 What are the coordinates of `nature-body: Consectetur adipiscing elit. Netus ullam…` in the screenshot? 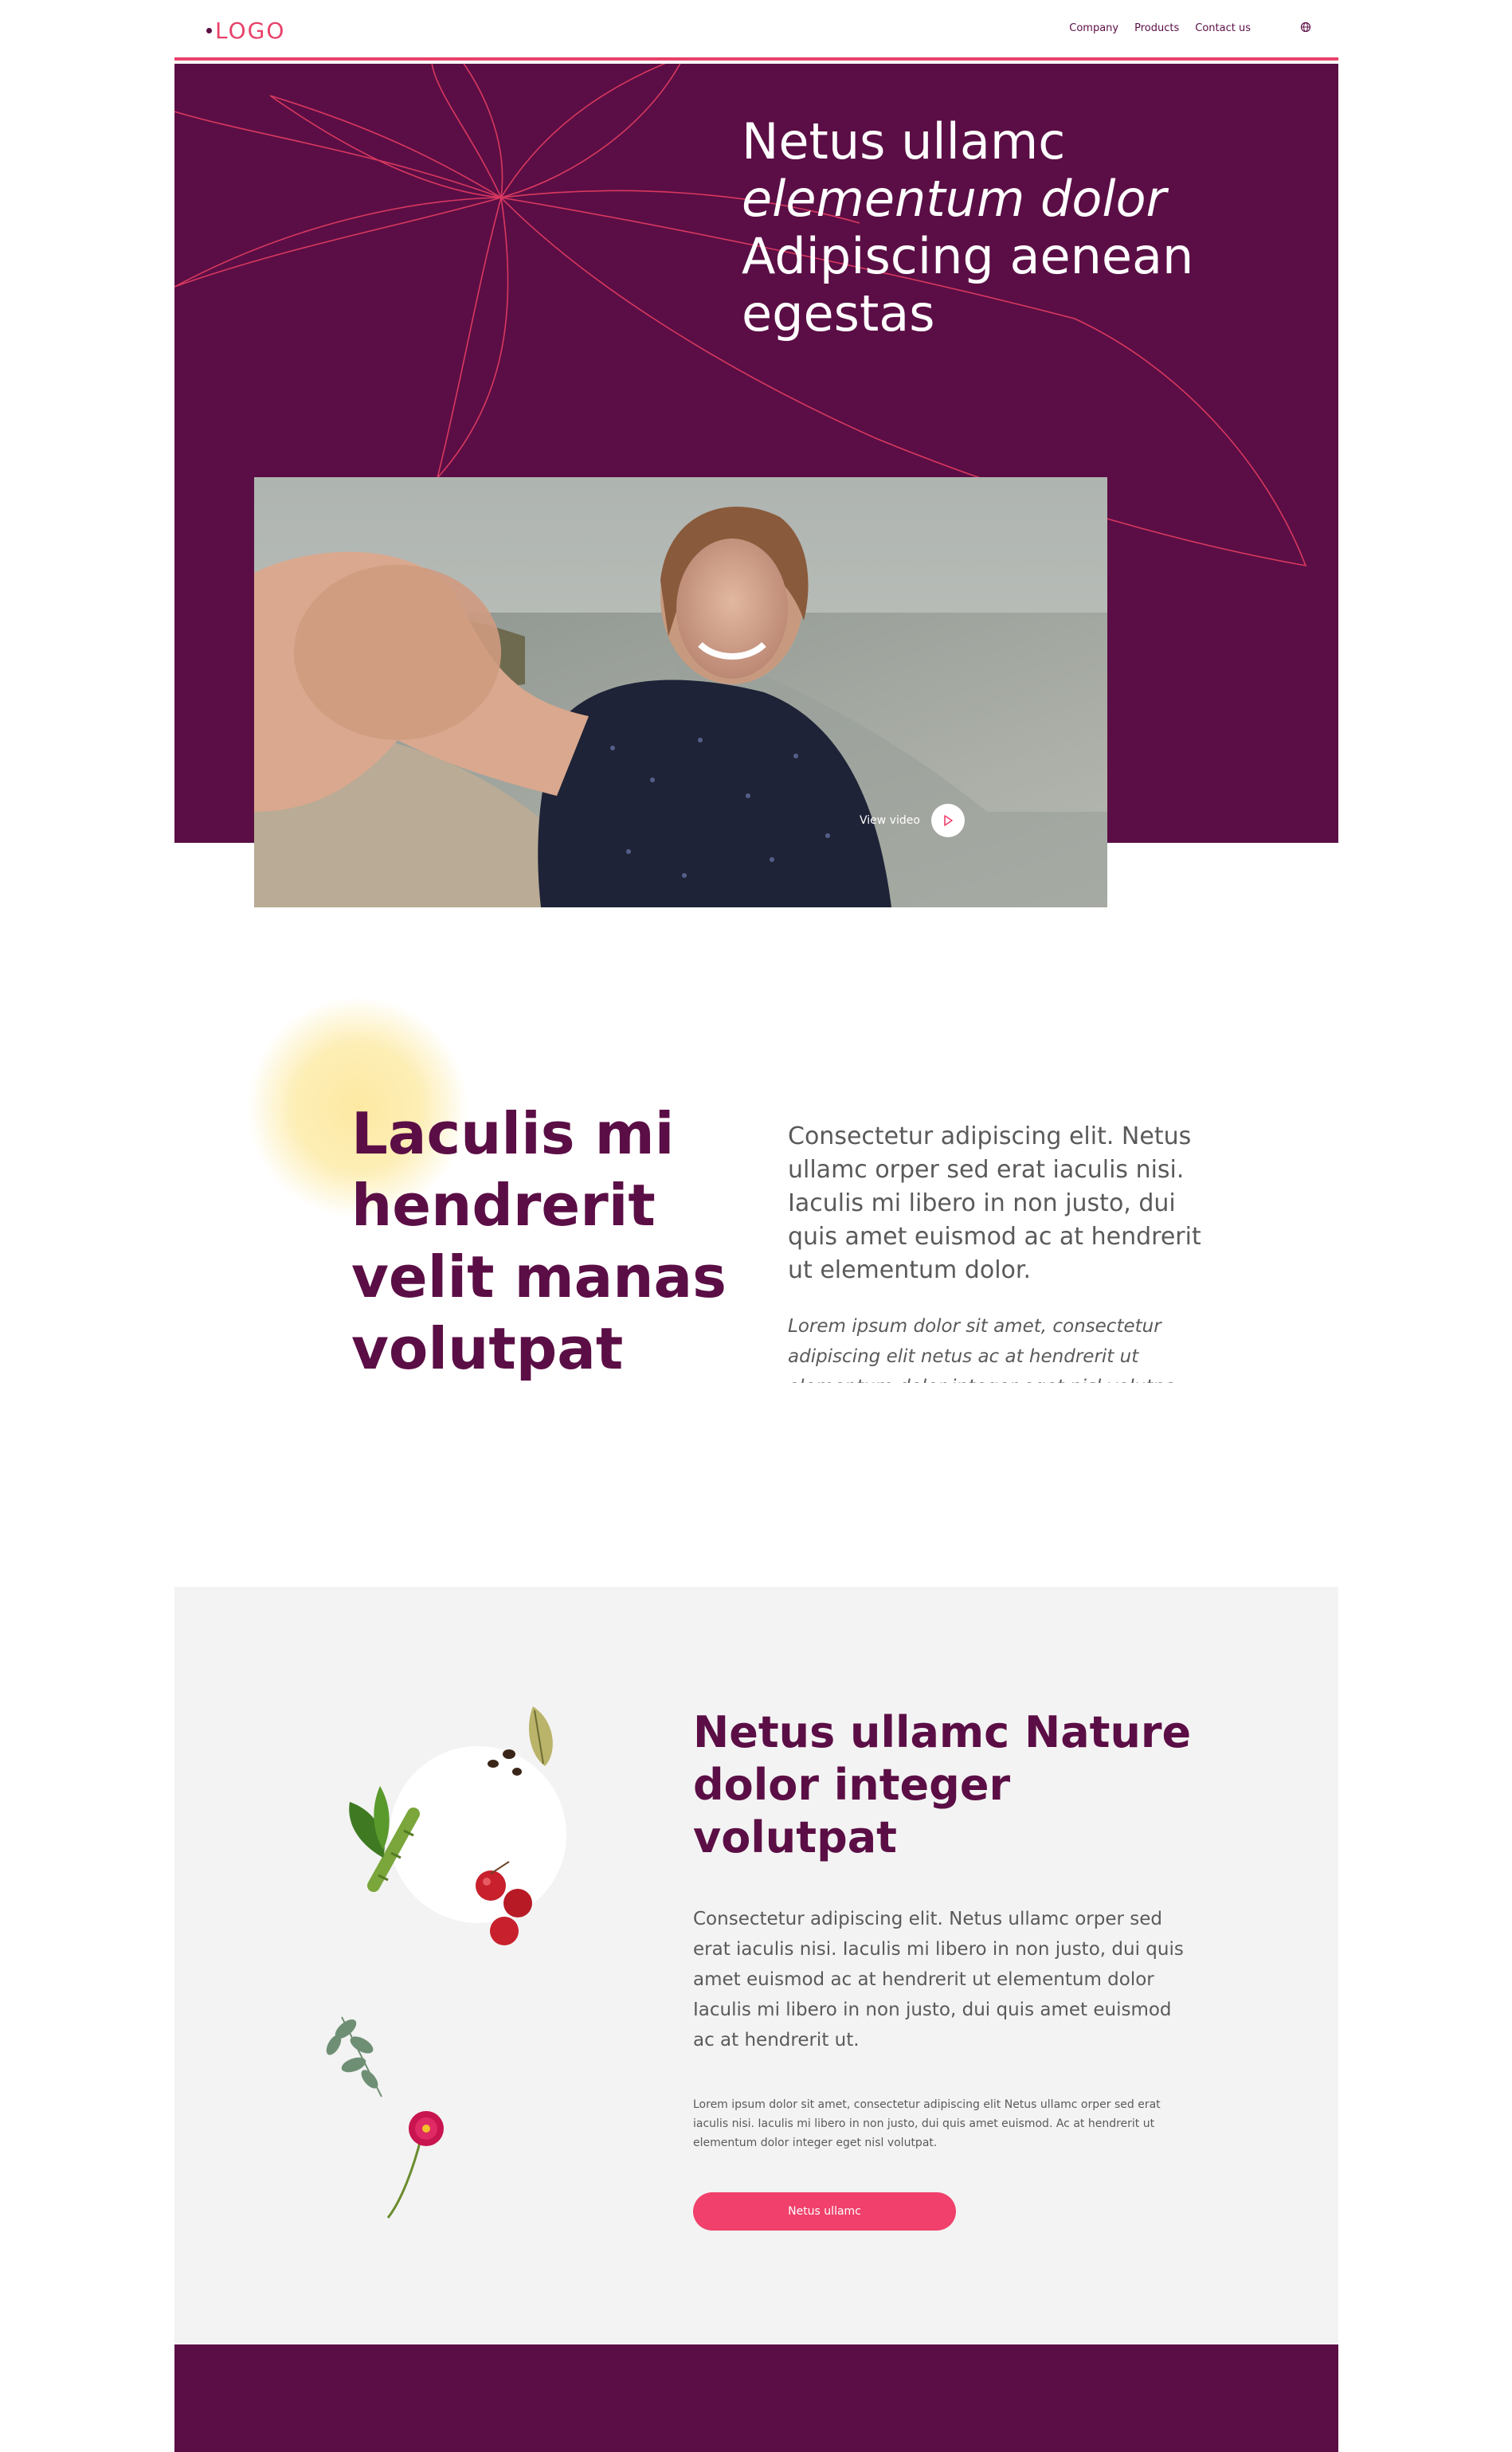 It's located at (939, 1980).